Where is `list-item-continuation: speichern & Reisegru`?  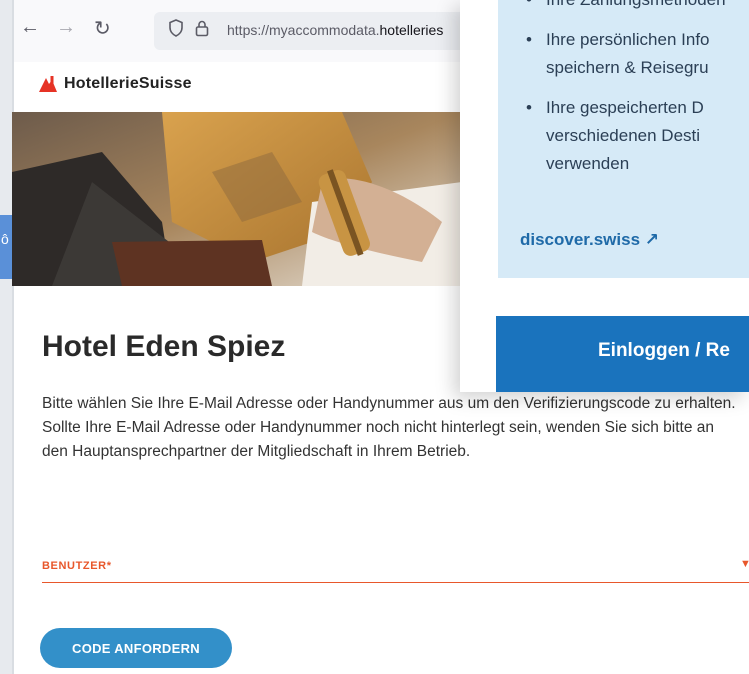 list-item-continuation: speichern & Reisegru is located at coordinates (627, 67).